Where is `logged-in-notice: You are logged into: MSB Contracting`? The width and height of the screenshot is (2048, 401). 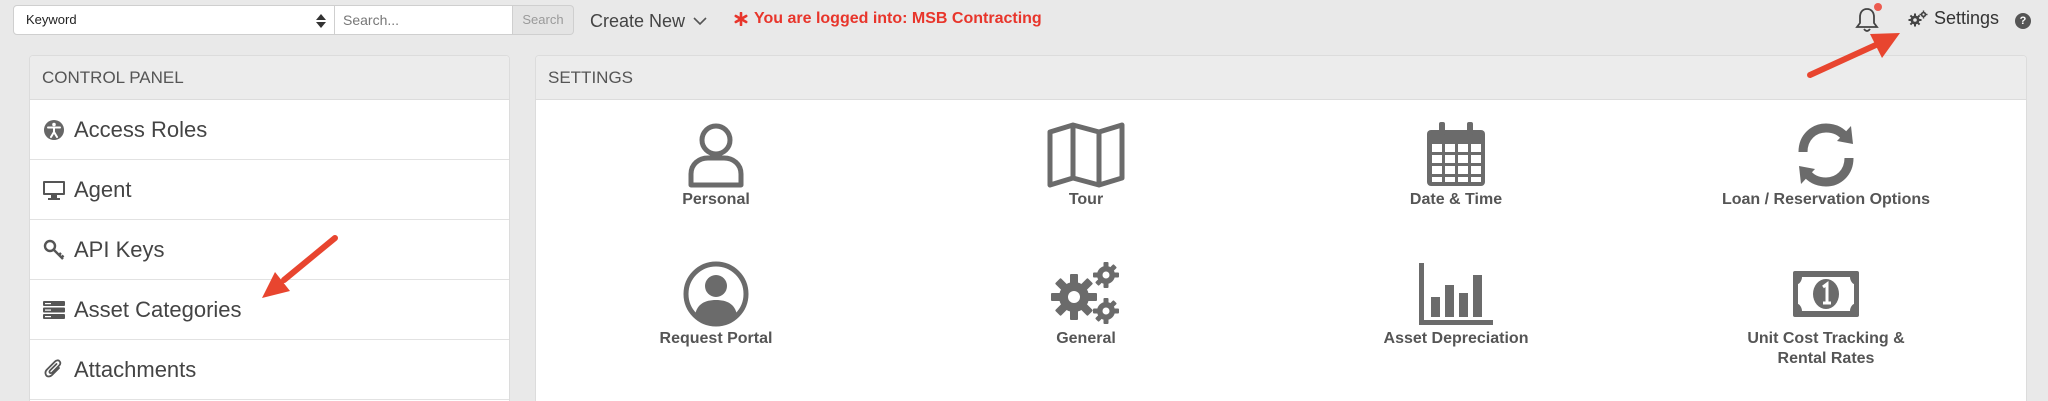
logged-in-notice: You are logged into: MSB Contracting is located at coordinates (888, 19).